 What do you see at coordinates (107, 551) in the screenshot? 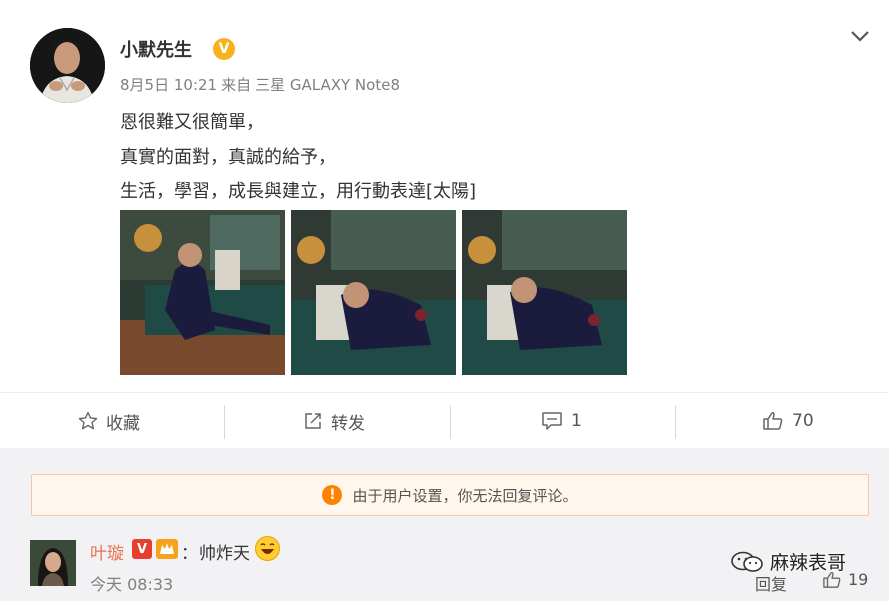
I see `commenter-name: 叶璇` at bounding box center [107, 551].